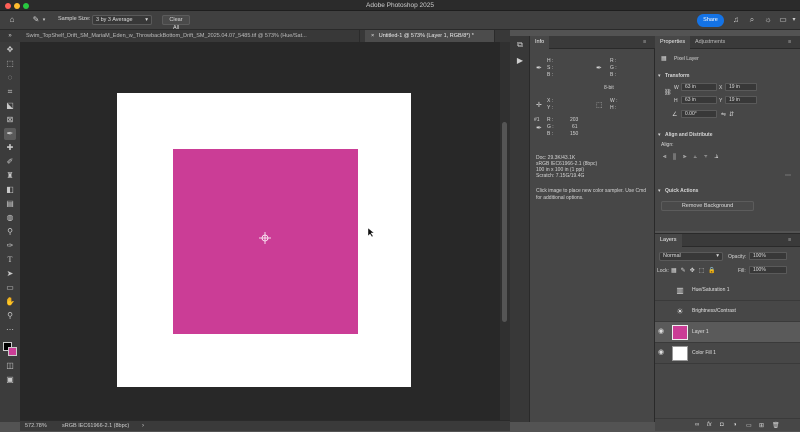  I want to click on tab-document-2: × Untitled-1 @ 573% (Layer 1, RGB/8*) *, so click(430, 36).